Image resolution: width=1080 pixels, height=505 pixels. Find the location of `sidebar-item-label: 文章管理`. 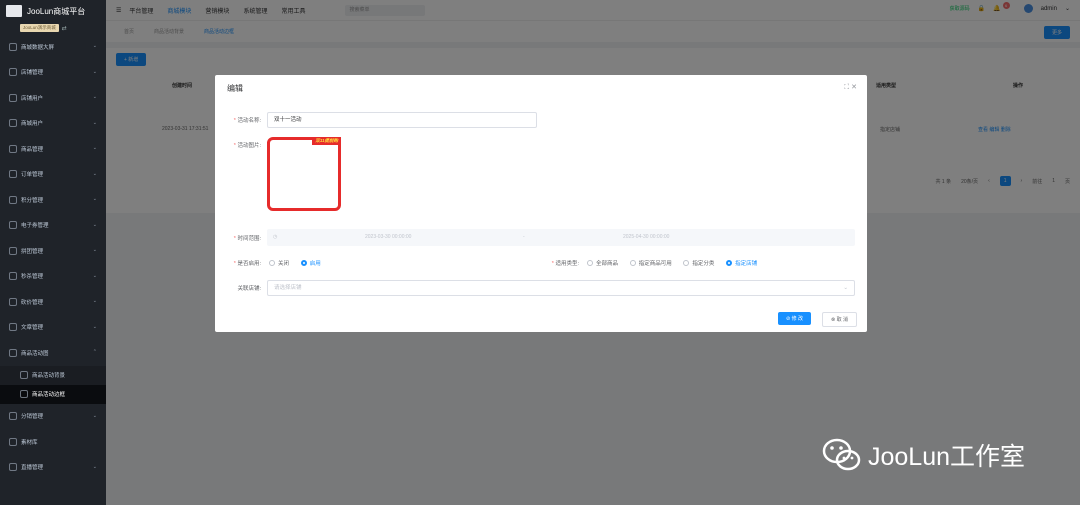

sidebar-item-label: 文章管理 is located at coordinates (32, 328).